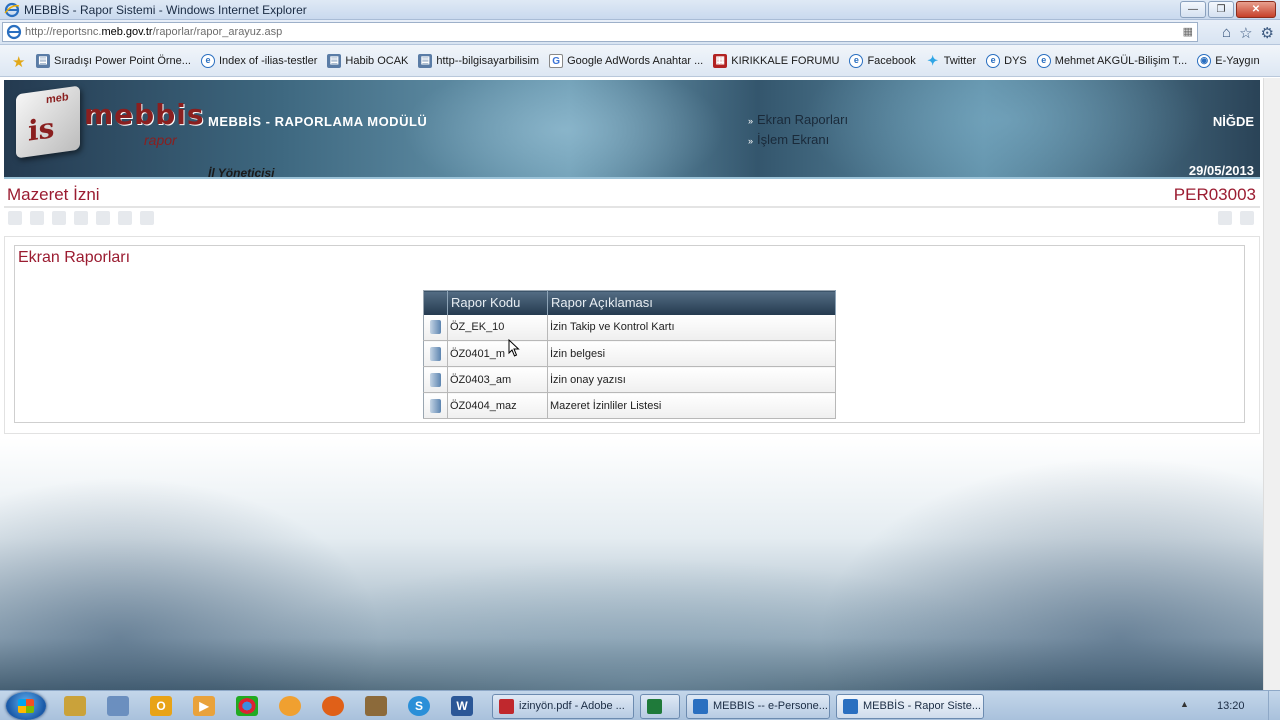 Image resolution: width=1280 pixels, height=720 pixels. I want to click on vertical-scrollbar, so click(1271, 384).